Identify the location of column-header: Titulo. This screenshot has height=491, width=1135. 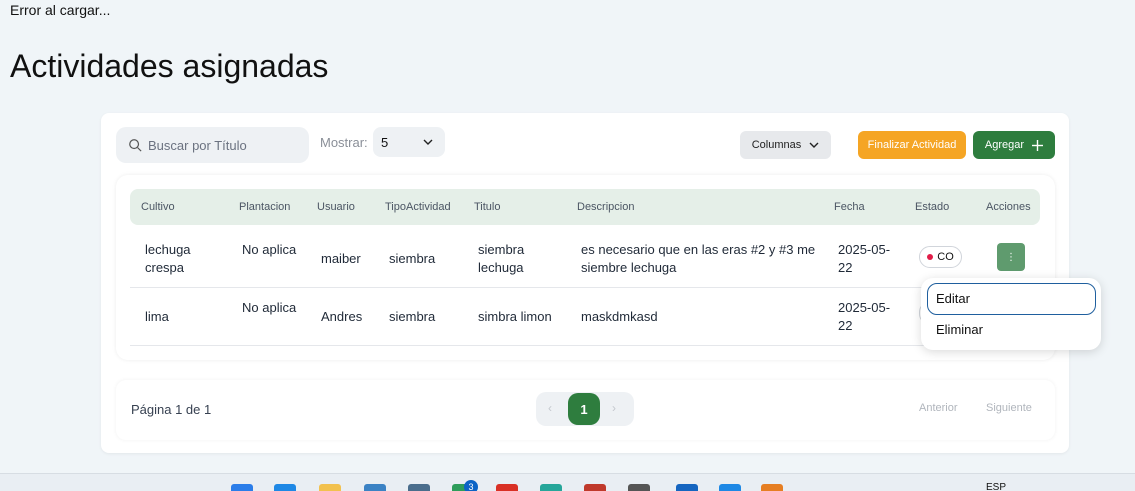
(487, 207).